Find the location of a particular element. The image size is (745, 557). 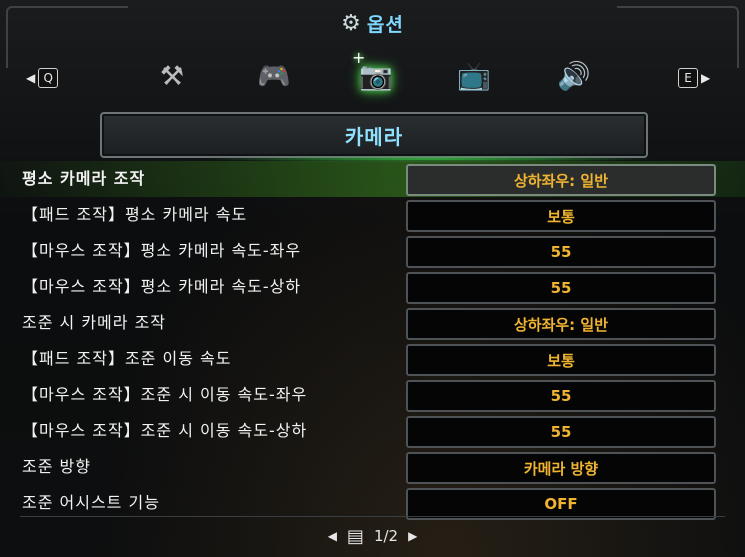

tab-controller: 🎮 is located at coordinates (274, 76).